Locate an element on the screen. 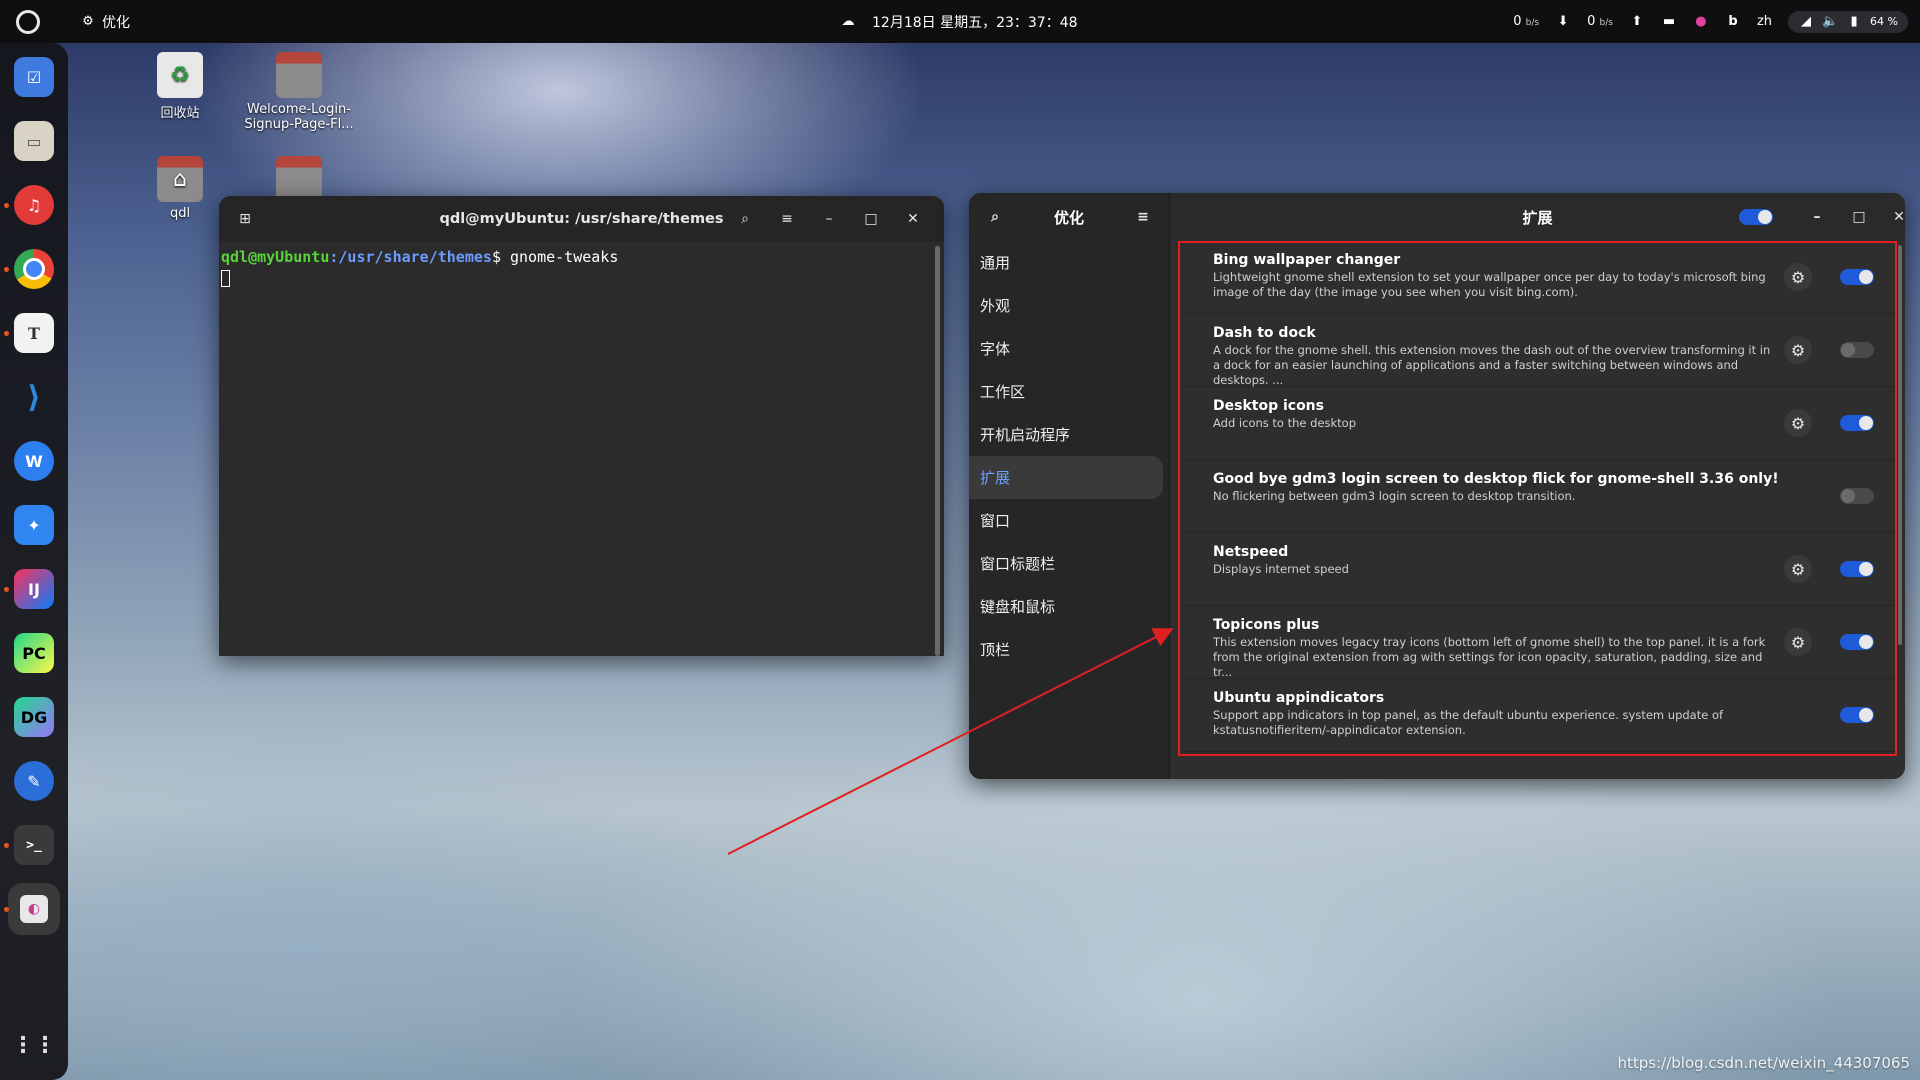  watermark: https://blog.csdn.net/weixin_44307065 is located at coordinates (1763, 1063).